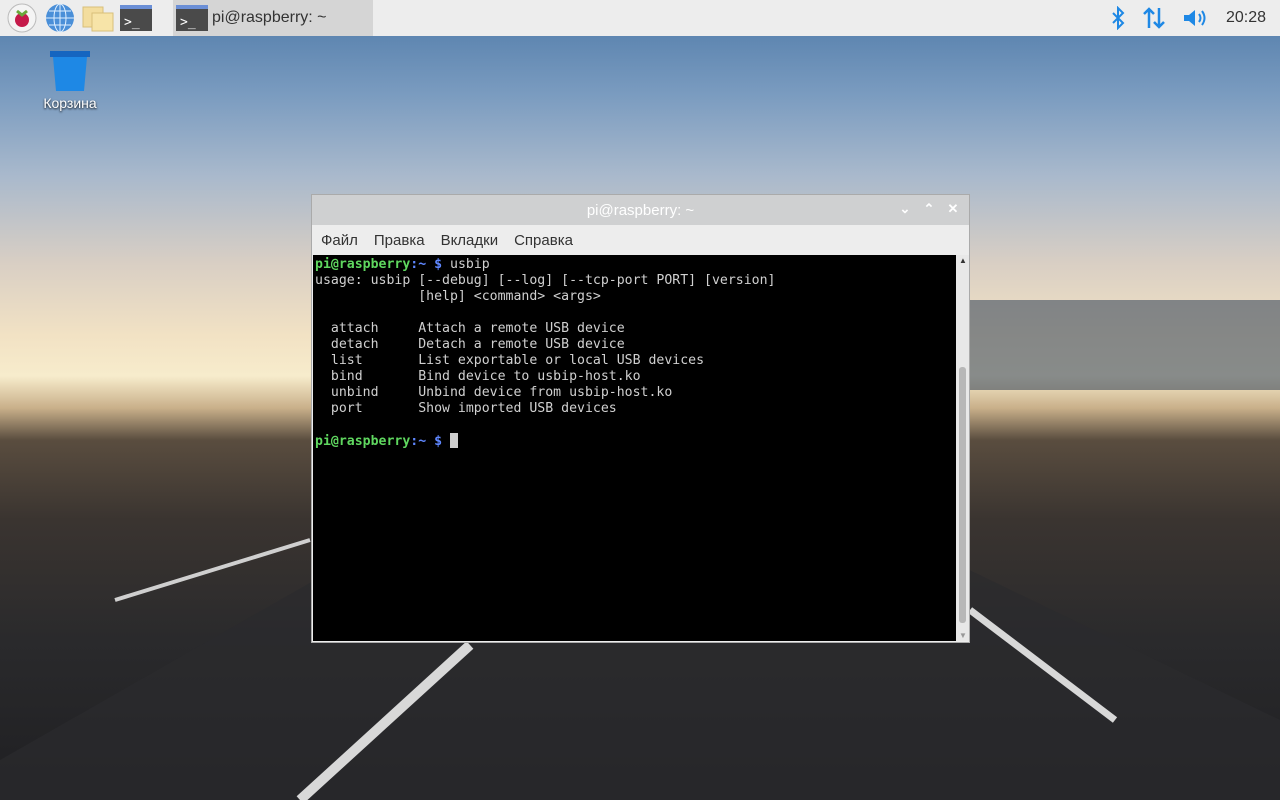 Image resolution: width=1280 pixels, height=800 pixels. What do you see at coordinates (466, 408) in the screenshot?
I see `output-line: port Show imported USB devices` at bounding box center [466, 408].